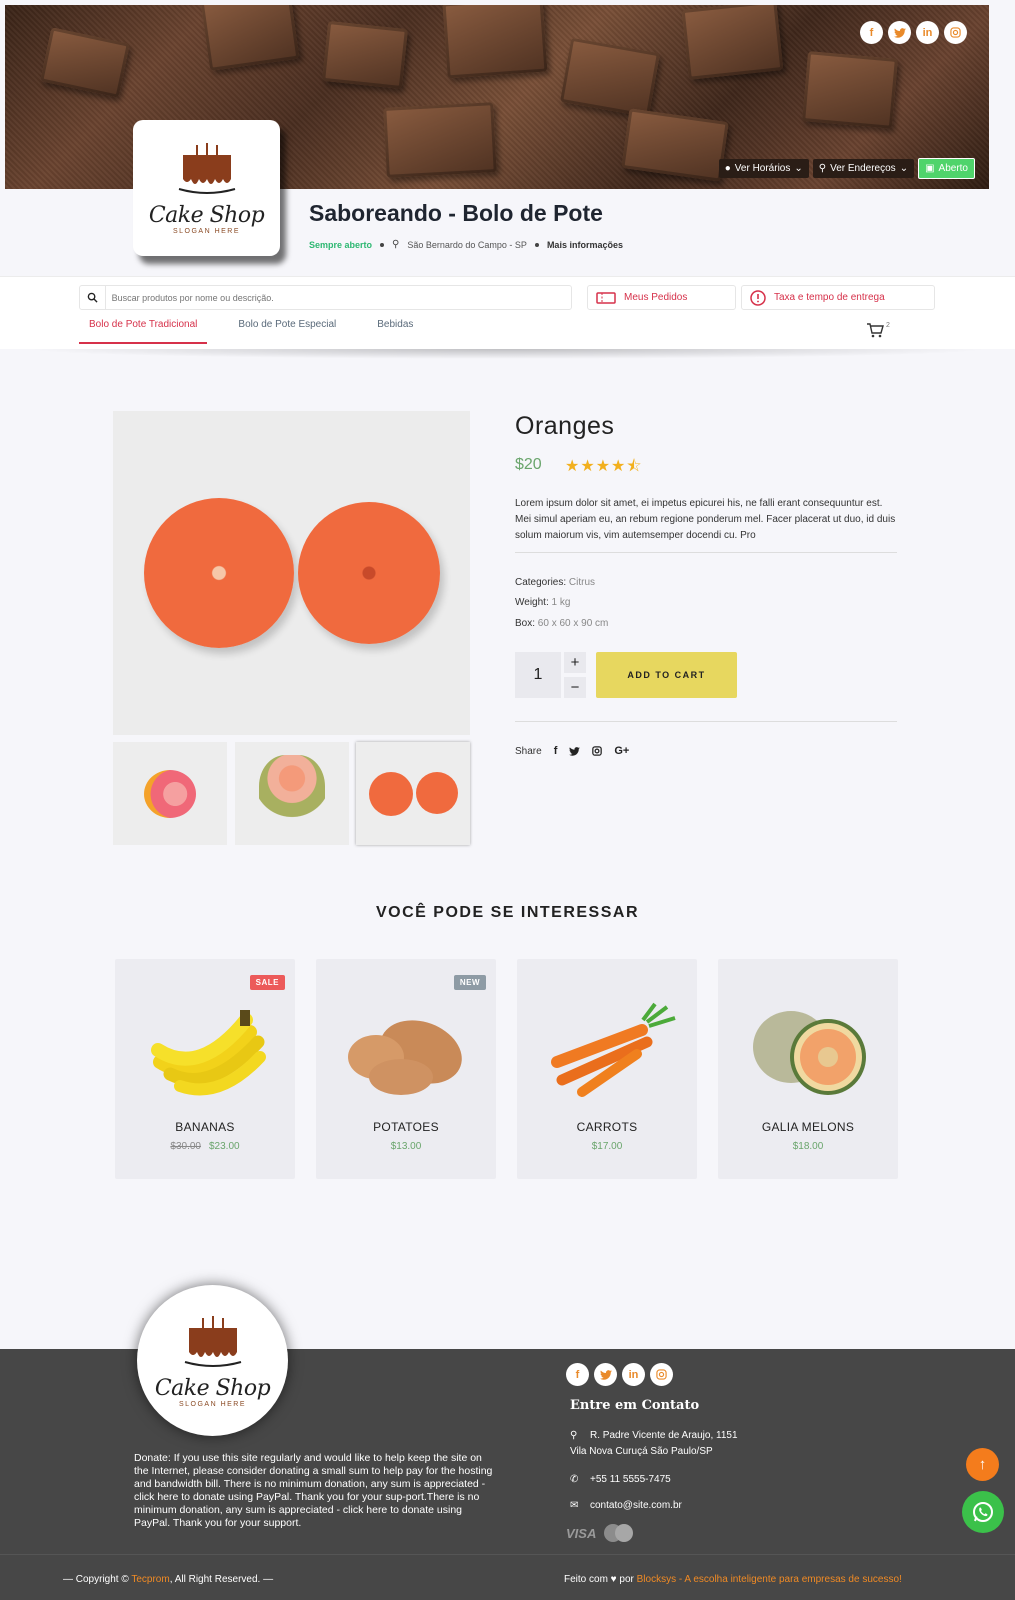  Describe the element at coordinates (630, 1480) in the screenshot. I see `phone-number: +55 11 5555-7475` at that location.